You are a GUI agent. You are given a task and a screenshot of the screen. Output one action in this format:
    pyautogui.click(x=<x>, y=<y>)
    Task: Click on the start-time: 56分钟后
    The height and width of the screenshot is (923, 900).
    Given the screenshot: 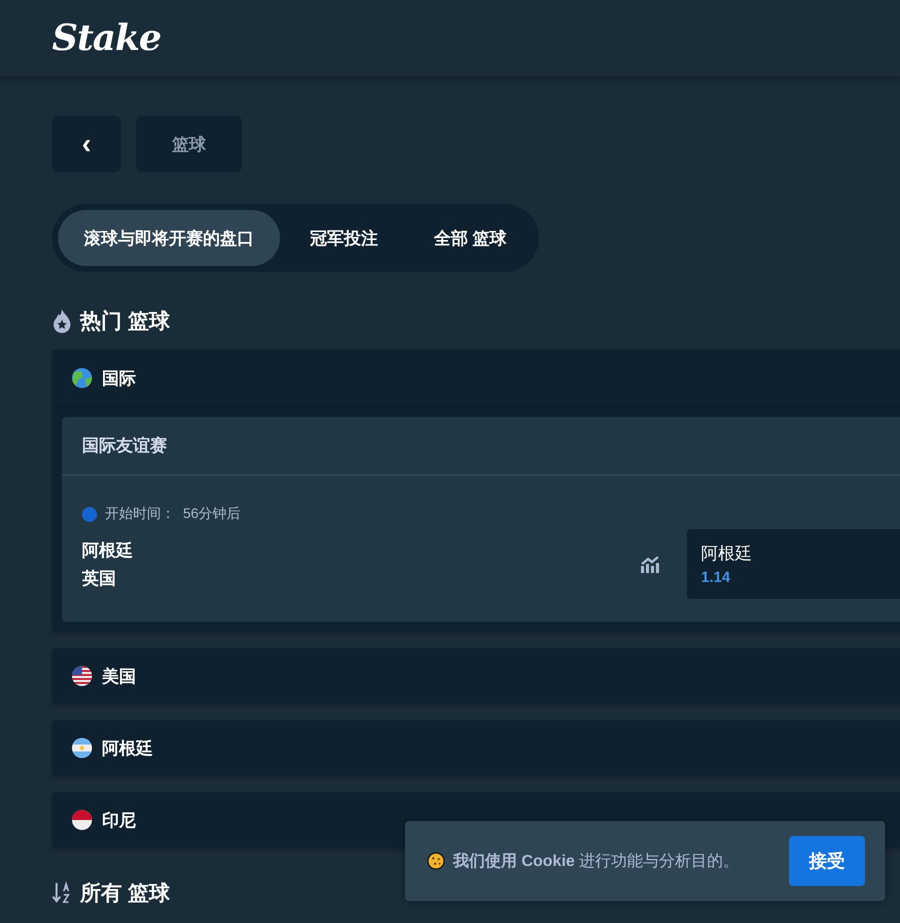 What is the action you would take?
    pyautogui.click(x=212, y=514)
    